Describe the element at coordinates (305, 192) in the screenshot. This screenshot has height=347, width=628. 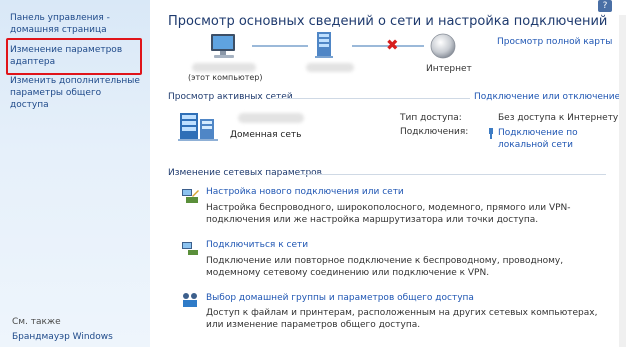
I see `setup-new-connection-link: Настройка нового подключения или сети` at that location.